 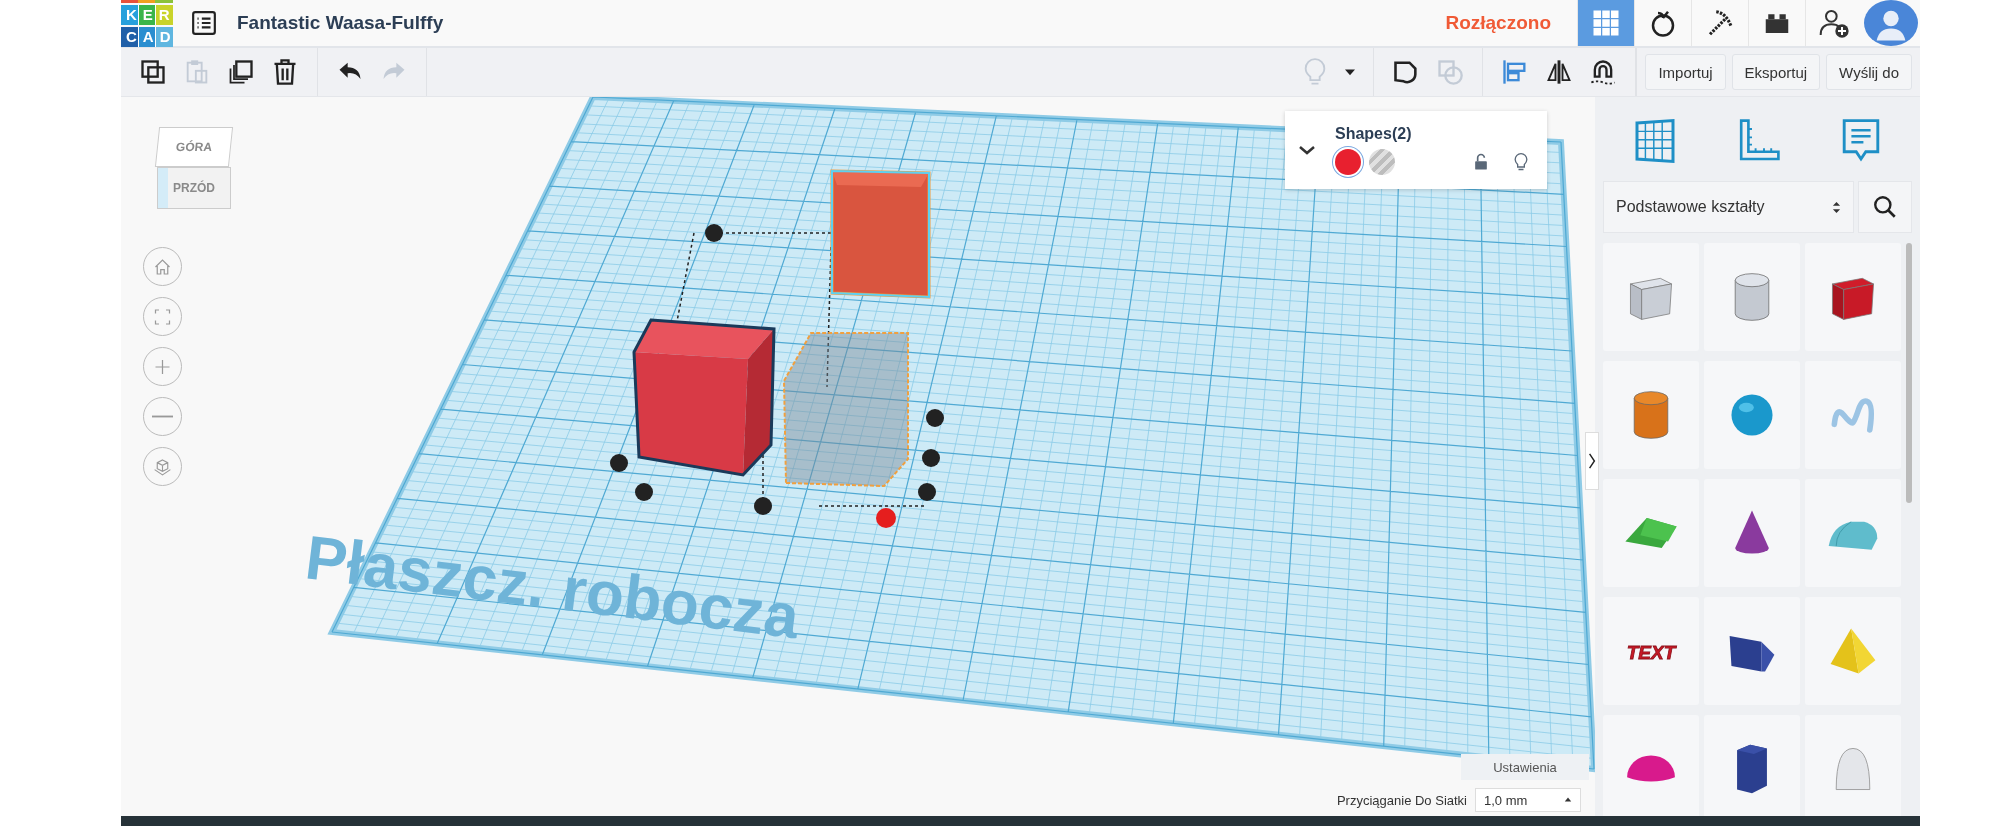 What do you see at coordinates (886, 518) in the screenshot?
I see `height-handle` at bounding box center [886, 518].